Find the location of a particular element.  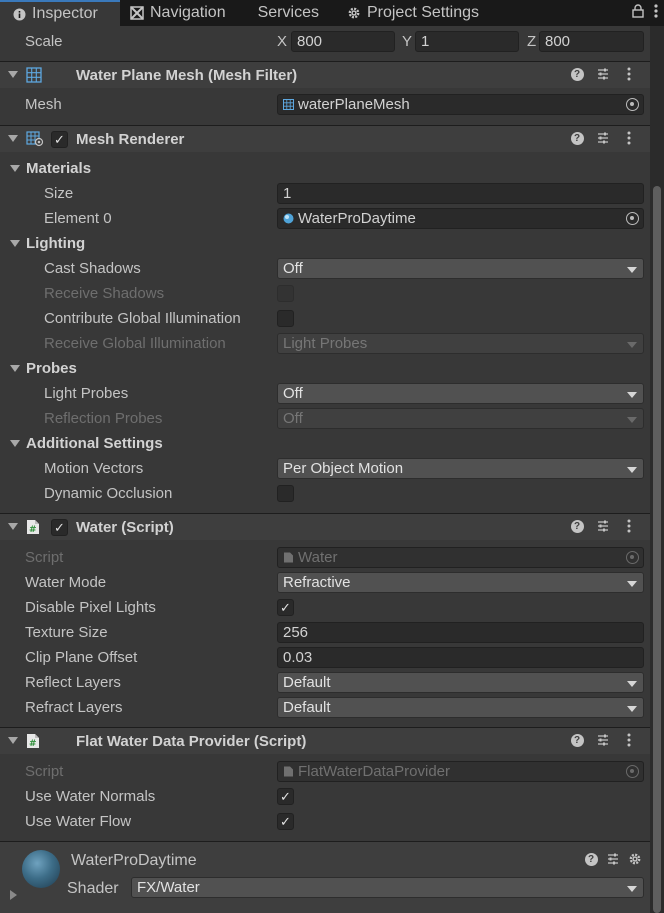

dynamic-occlusion-checkbox is located at coordinates (285, 493).